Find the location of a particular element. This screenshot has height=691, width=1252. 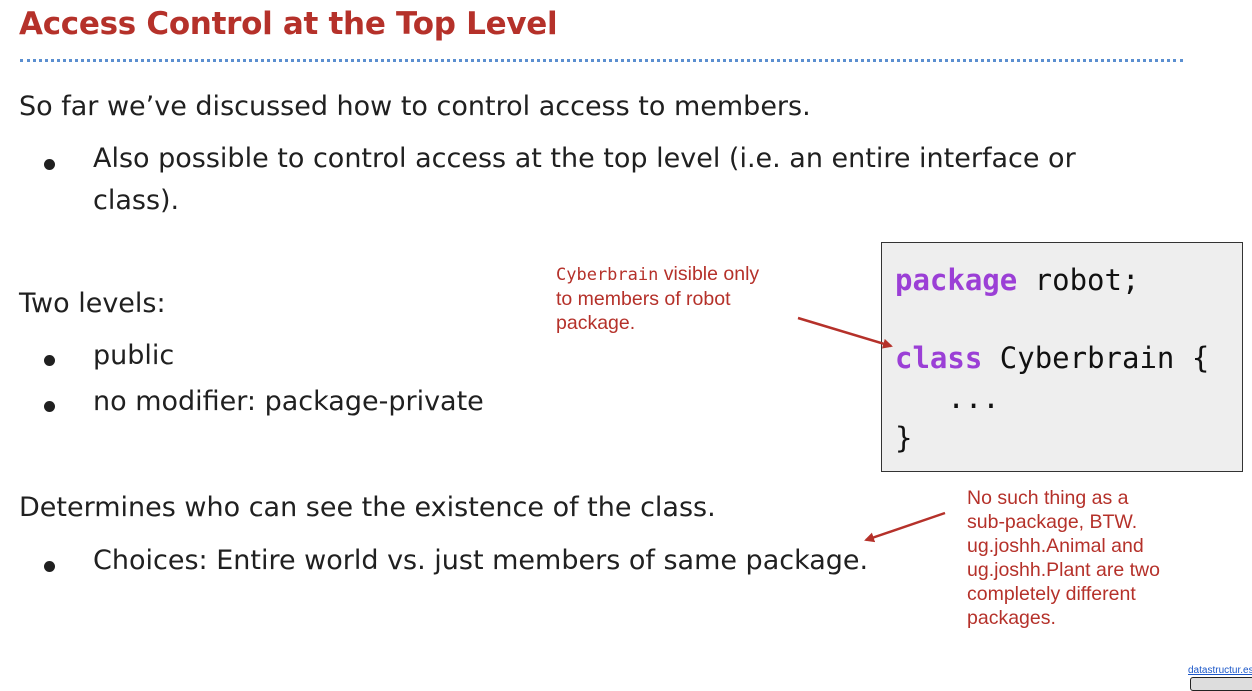

arrow-to-code is located at coordinates (845, 332).